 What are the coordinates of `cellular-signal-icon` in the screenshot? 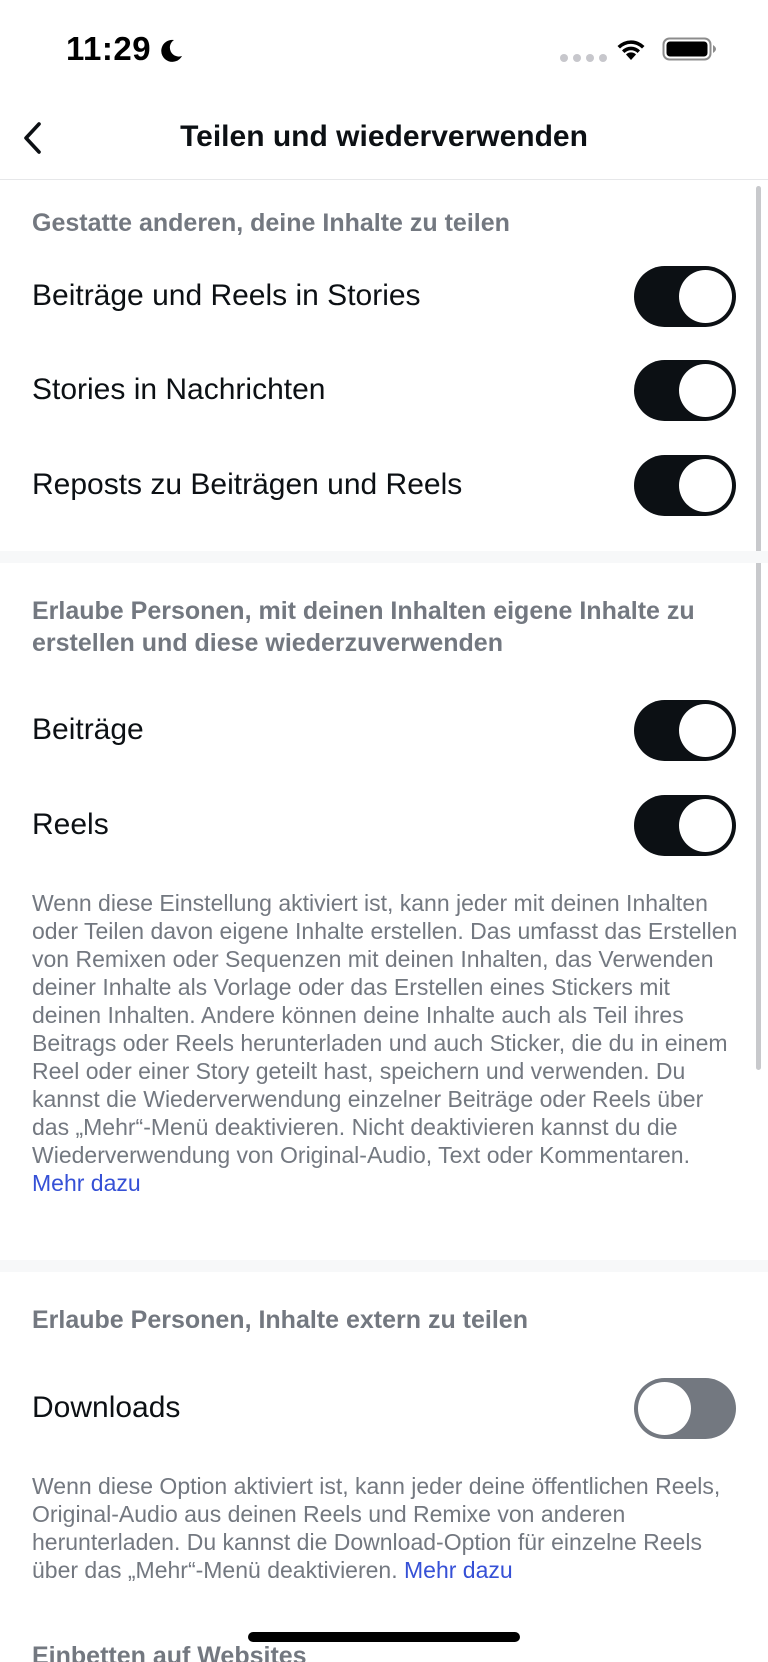 It's located at (583, 58).